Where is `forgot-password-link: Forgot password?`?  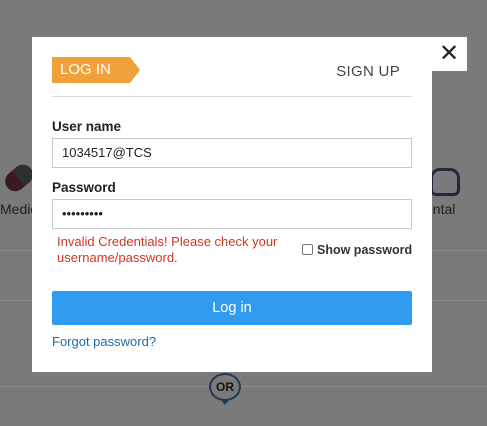 forgot-password-link: Forgot password? is located at coordinates (104, 341).